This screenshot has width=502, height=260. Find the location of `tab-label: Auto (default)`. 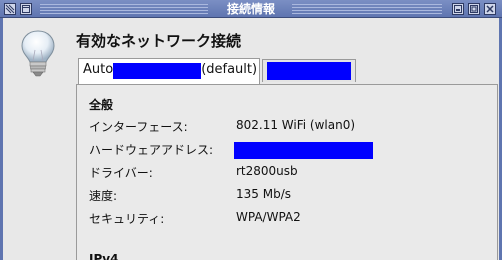

tab-label: Auto (default) is located at coordinates (170, 70).